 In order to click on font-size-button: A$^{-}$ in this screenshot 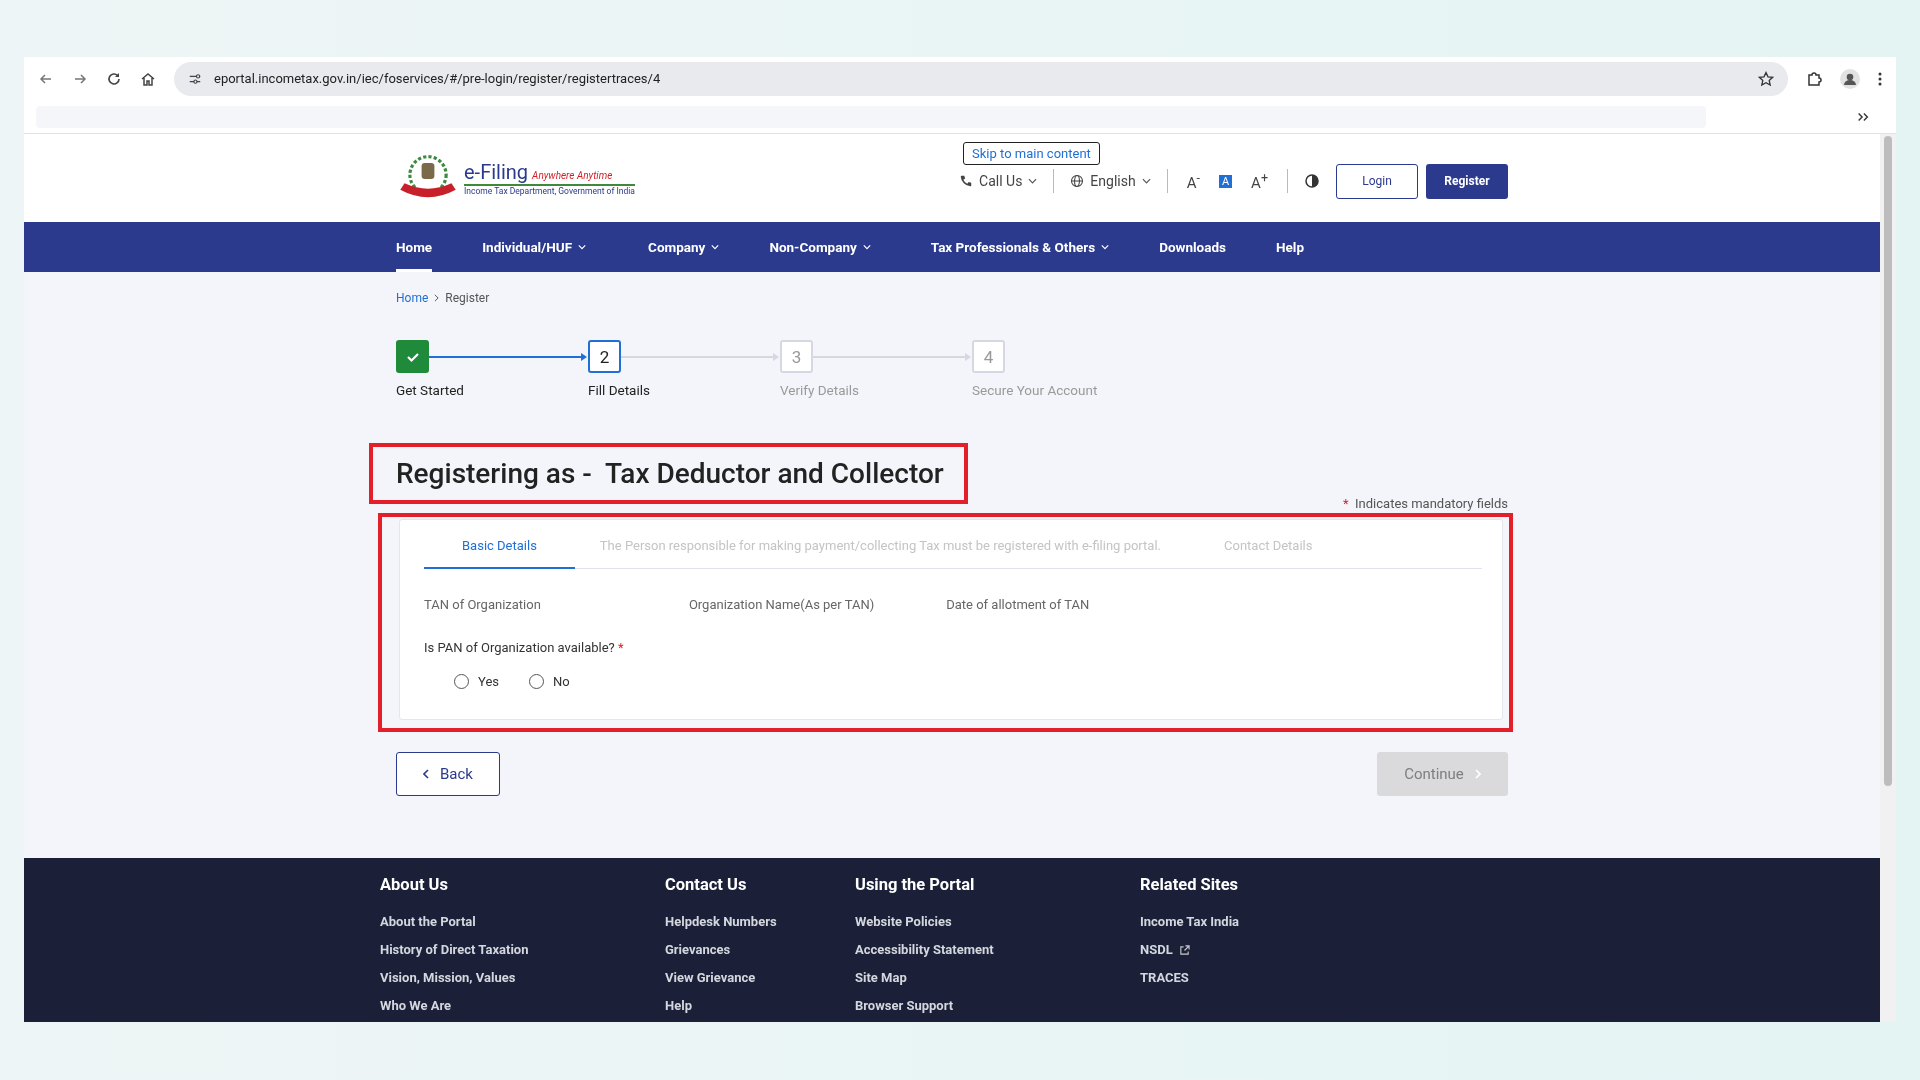, I will do `click(1193, 181)`.